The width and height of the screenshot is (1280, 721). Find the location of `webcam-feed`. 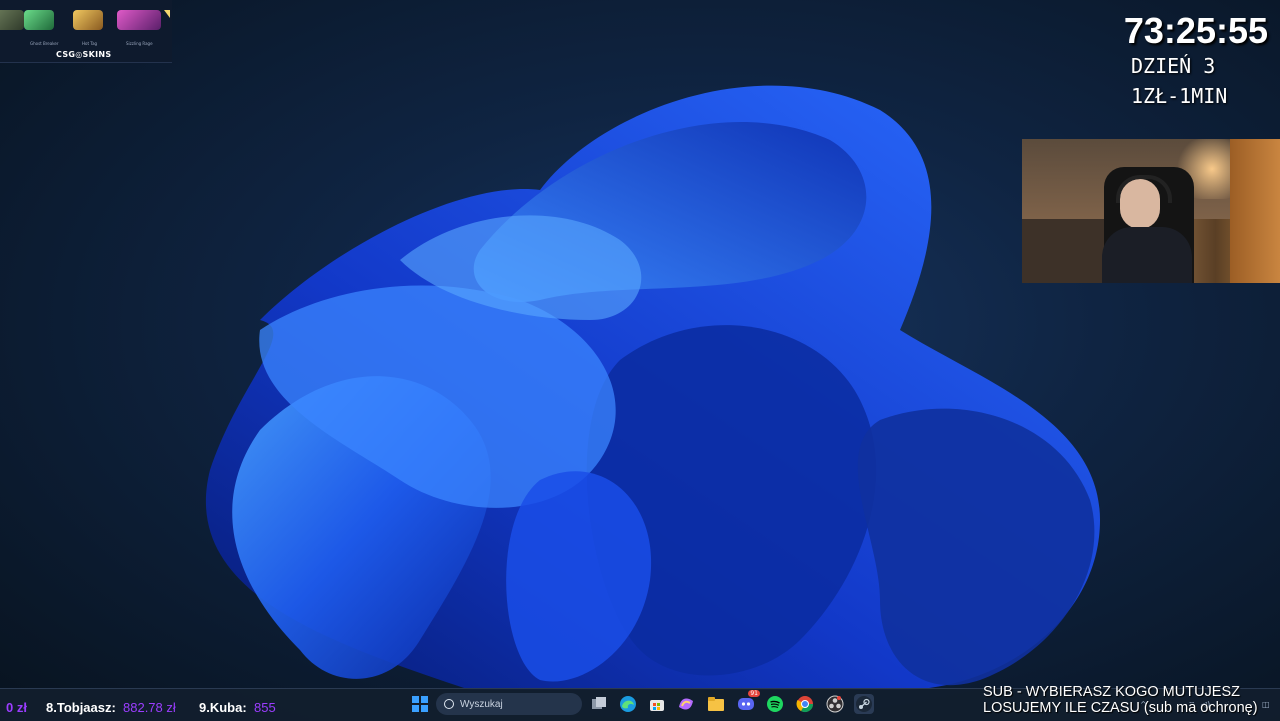

webcam-feed is located at coordinates (1151, 211).